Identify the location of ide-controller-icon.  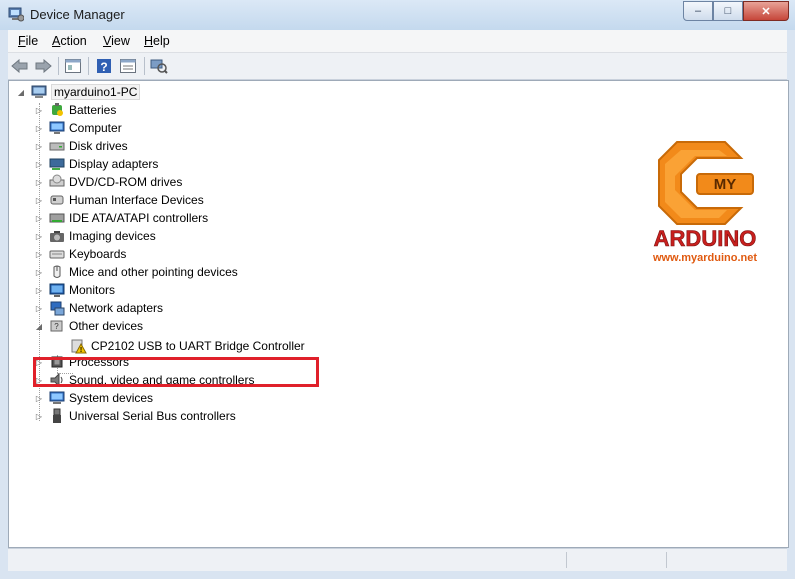
(57, 218).